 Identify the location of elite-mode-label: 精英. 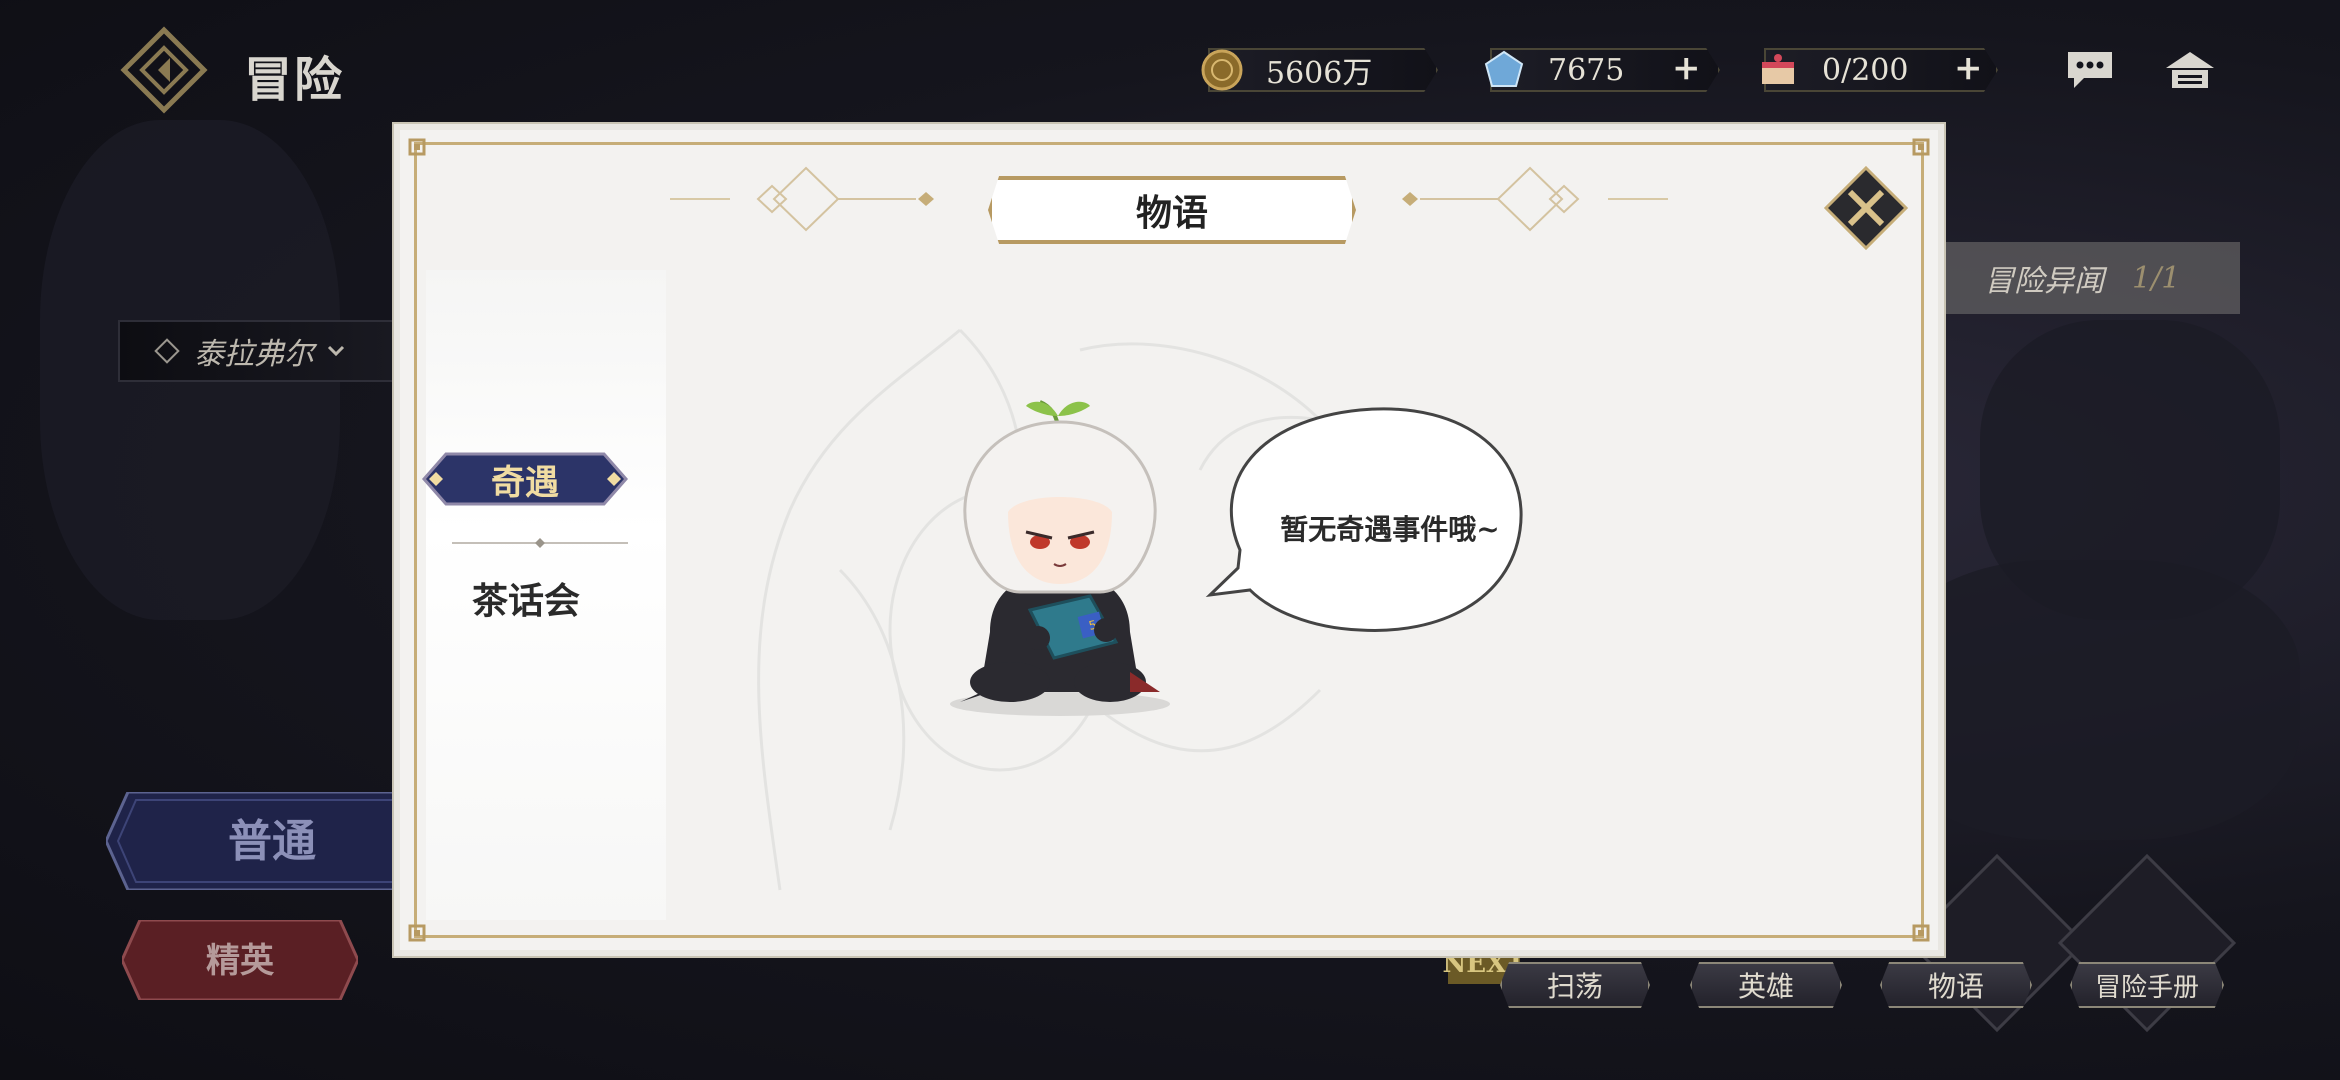
(240, 961).